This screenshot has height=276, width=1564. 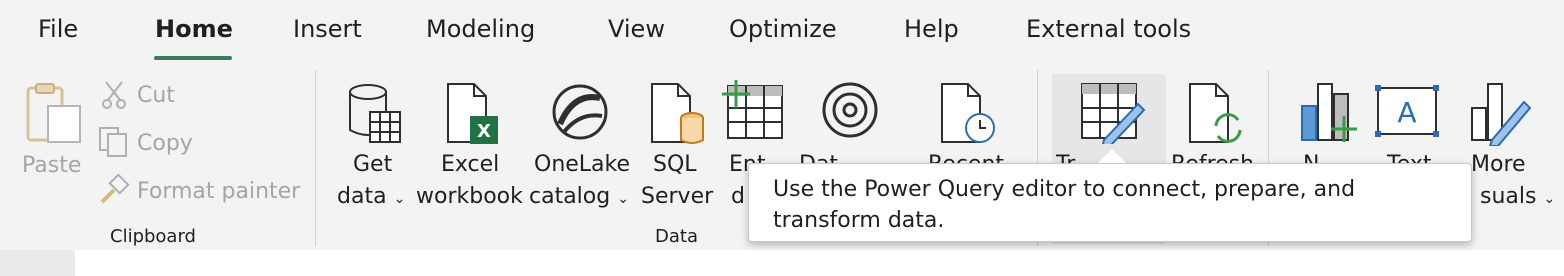 I want to click on excel-label-line1: Excel, so click(x=470, y=164).